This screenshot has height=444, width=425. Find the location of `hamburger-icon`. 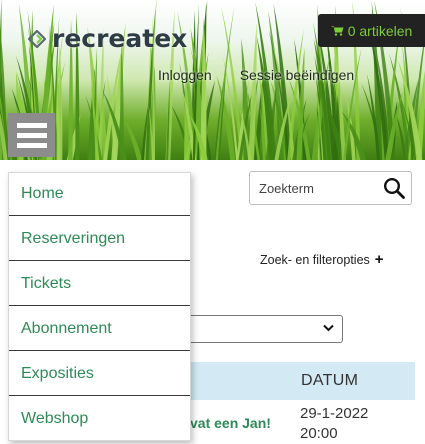

hamburger-icon is located at coordinates (31, 135).